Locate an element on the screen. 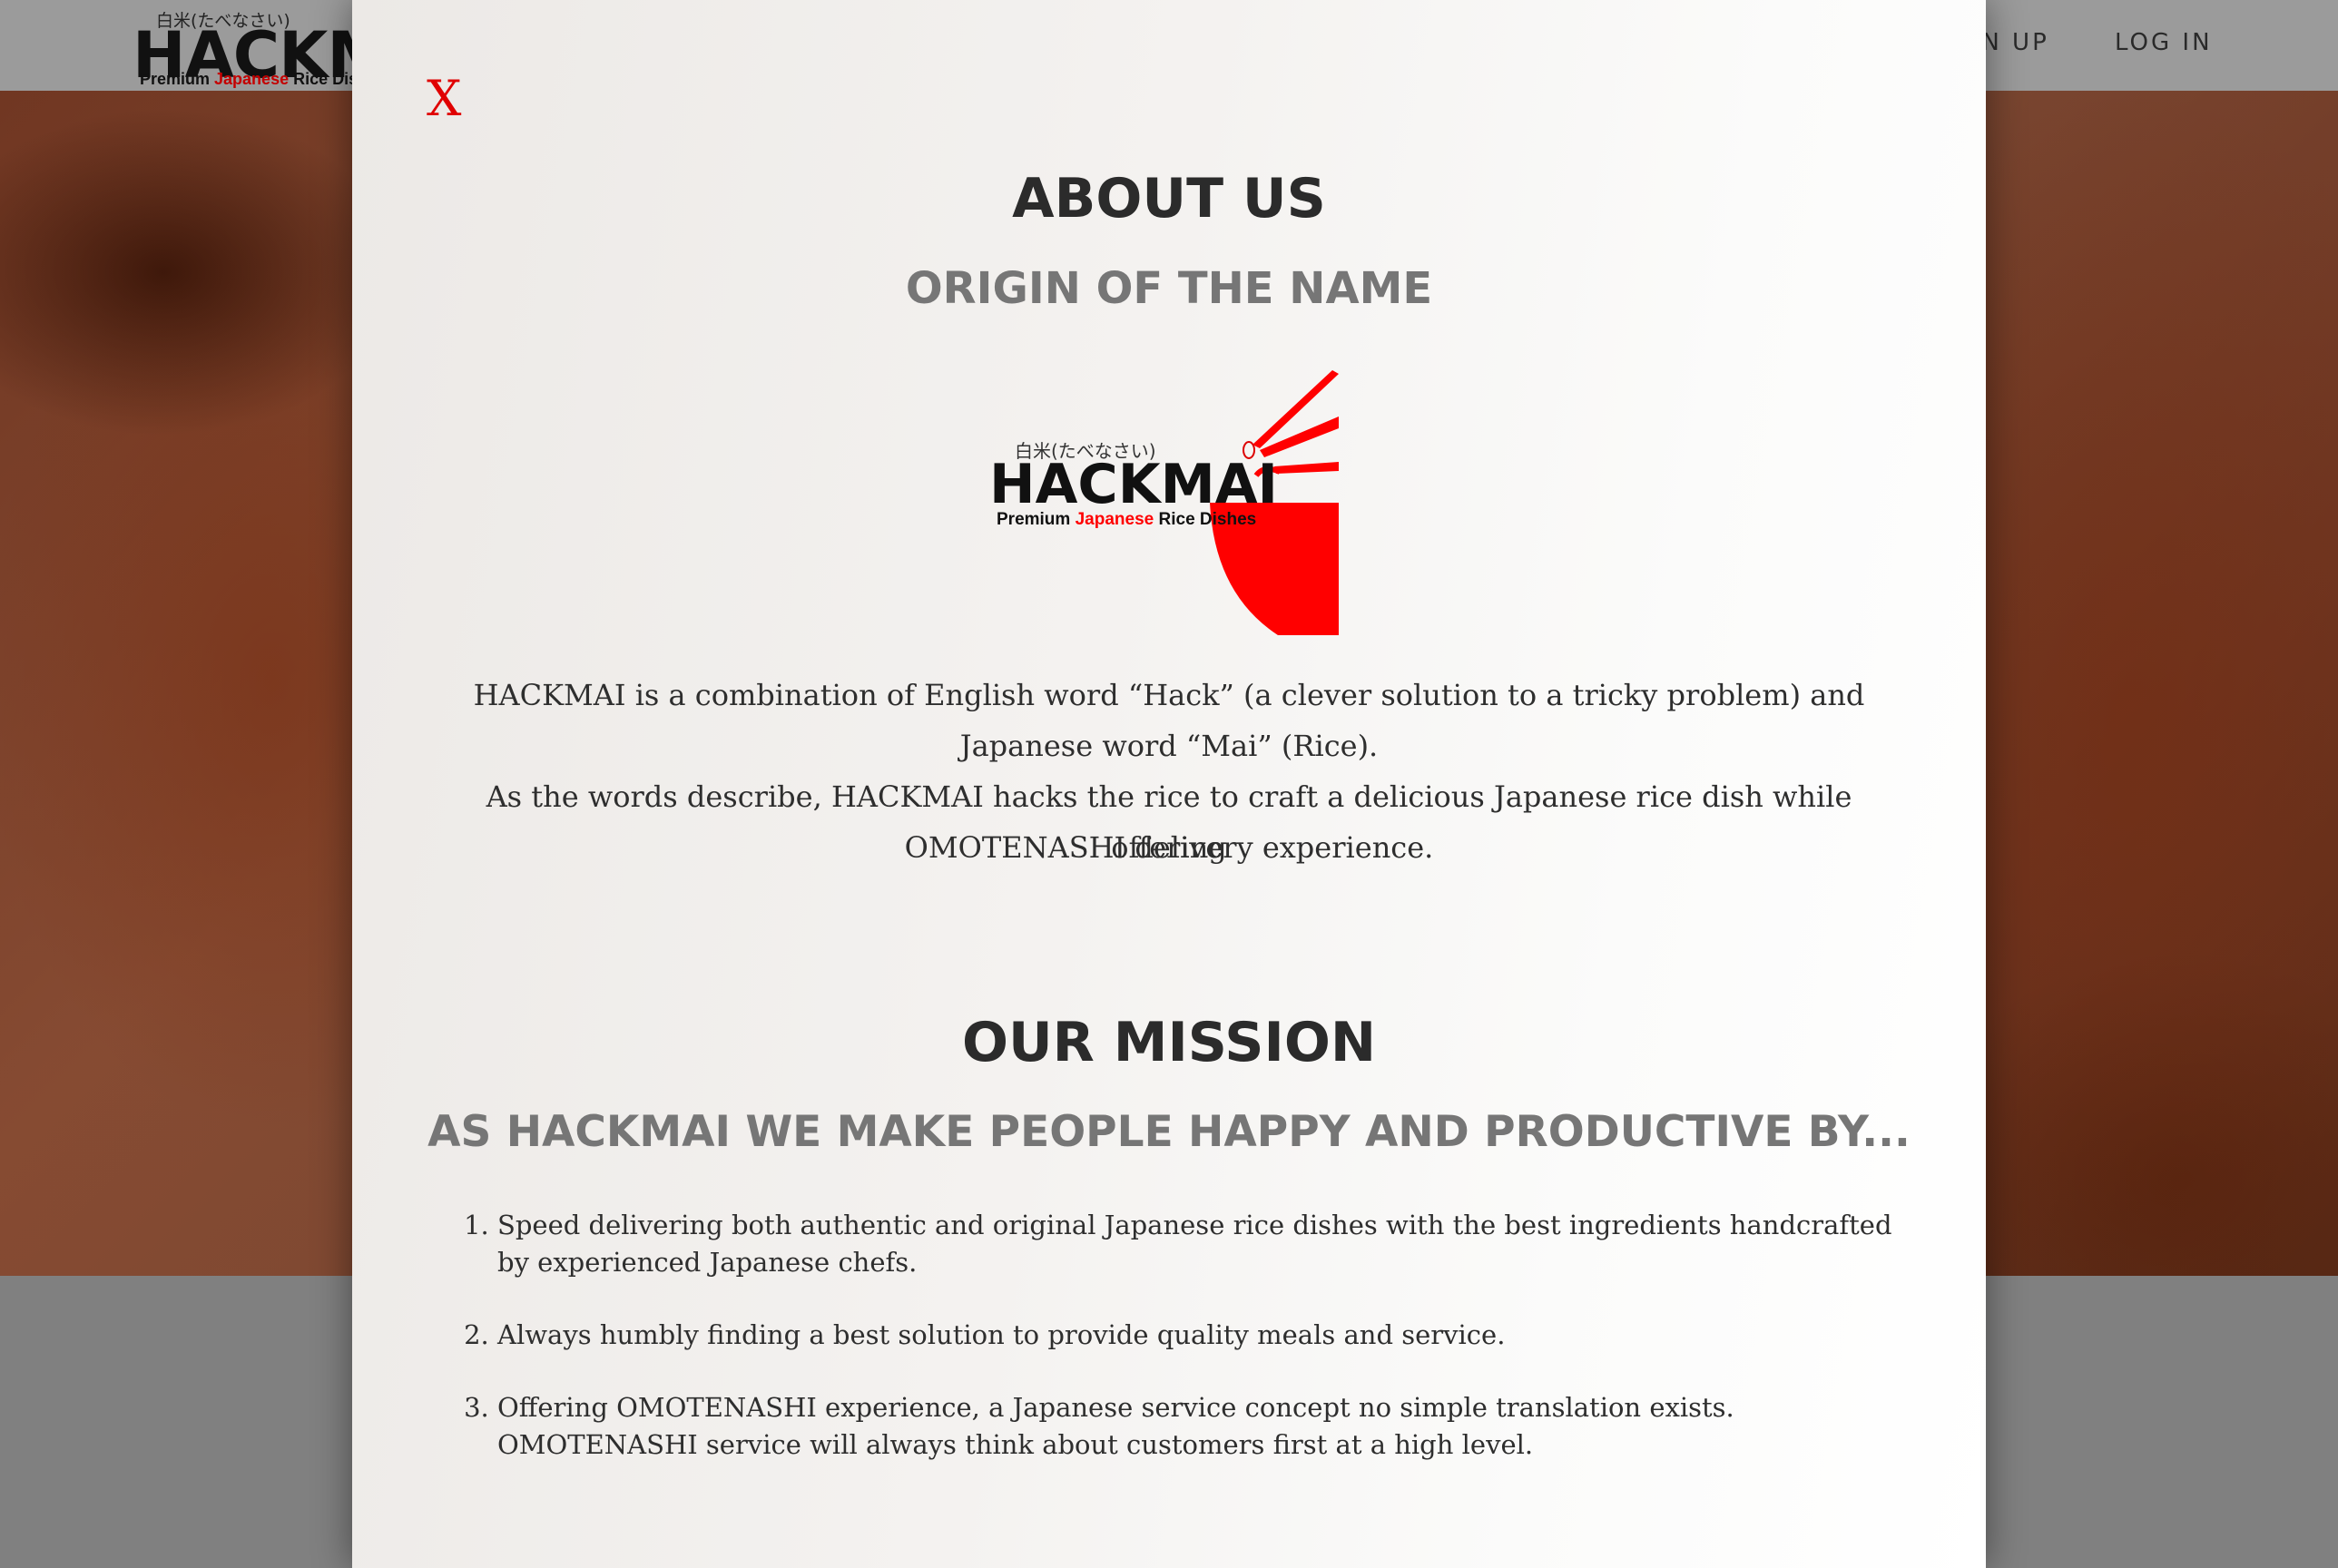 This screenshot has width=2338, height=1568. tagline-part: Premium is located at coordinates (177, 79).